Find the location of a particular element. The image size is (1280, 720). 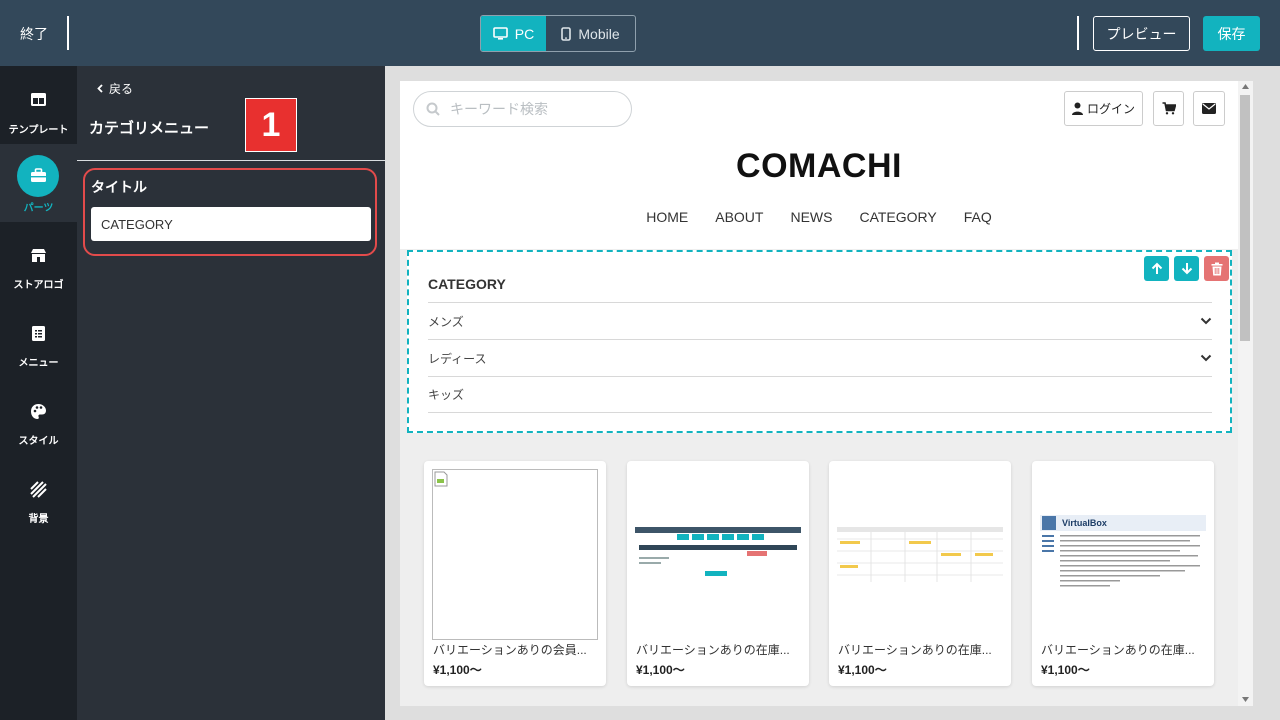

nav-item-news: NEWS is located at coordinates (811, 217).